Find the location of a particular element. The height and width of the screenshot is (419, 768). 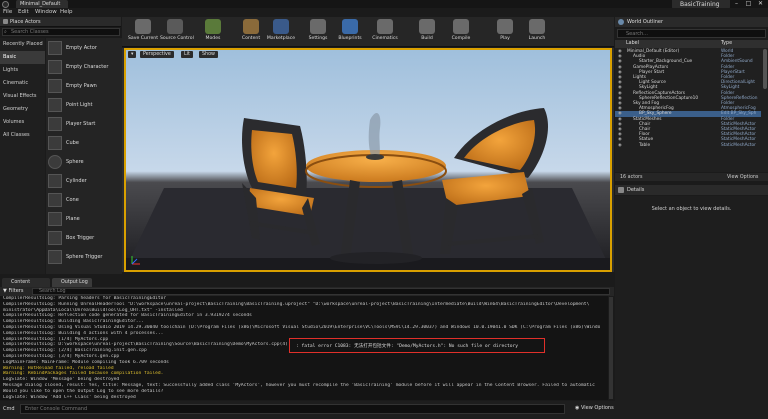

actor-item-sphere-trigger: Sphere Trigger is located at coordinates (84, 257).